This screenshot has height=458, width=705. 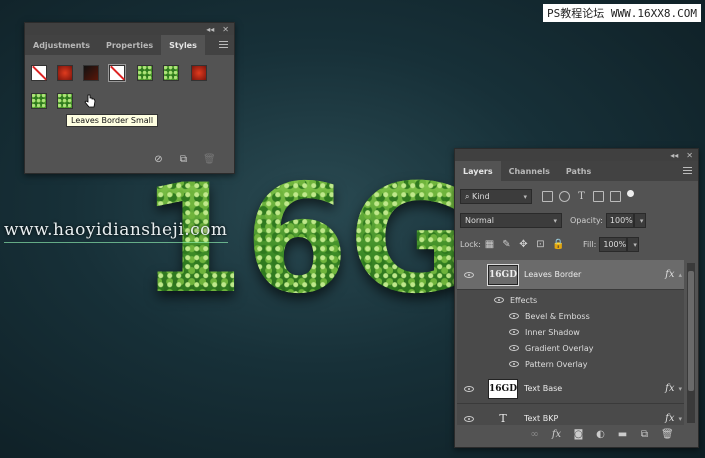 I want to click on layer-name: Text Base, so click(x=543, y=388).